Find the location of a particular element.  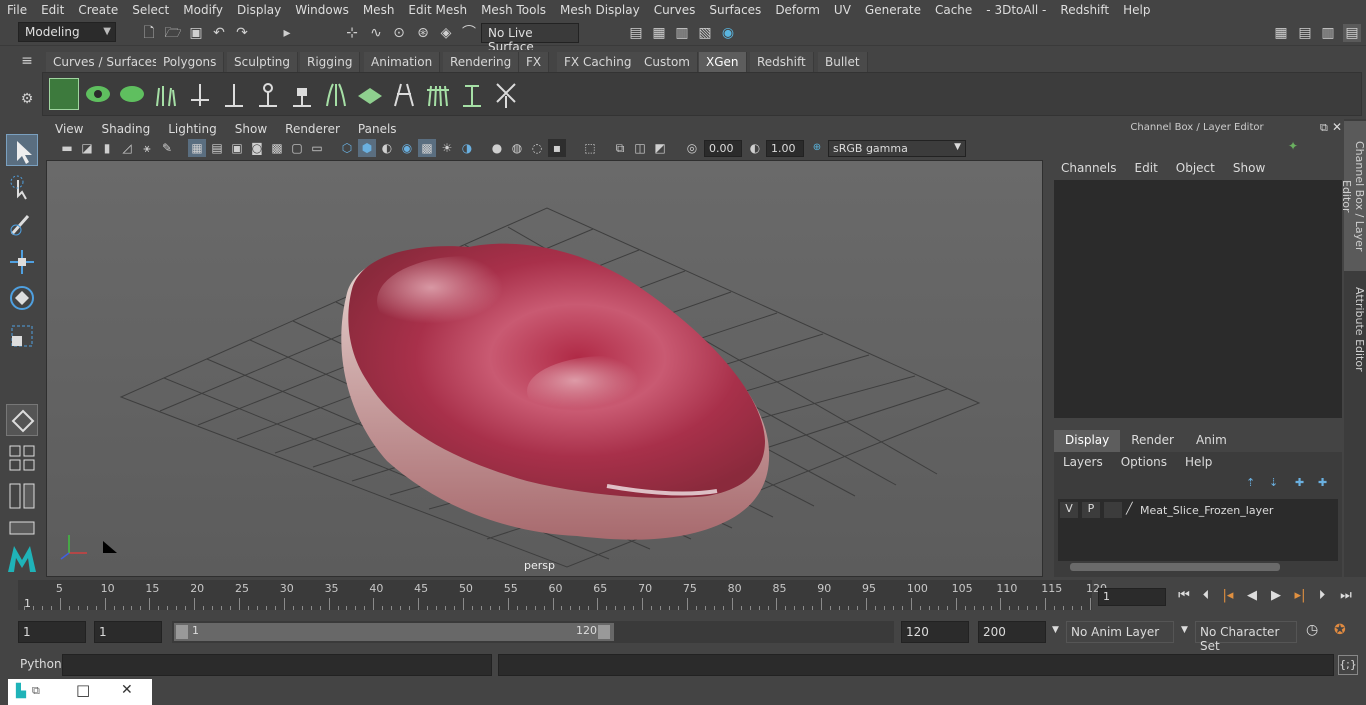

isolate-select-icon: ⬚ is located at coordinates (590, 148).